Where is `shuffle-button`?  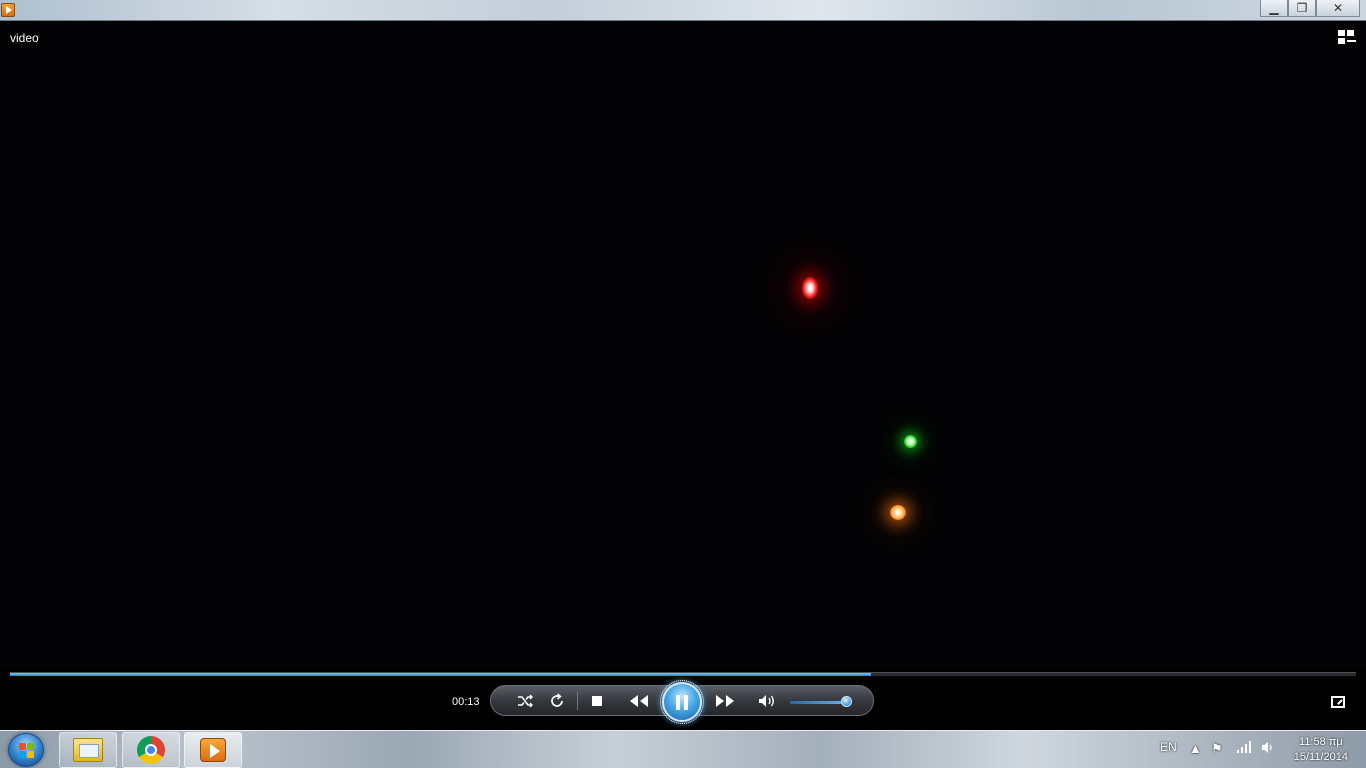
shuffle-button is located at coordinates (525, 701).